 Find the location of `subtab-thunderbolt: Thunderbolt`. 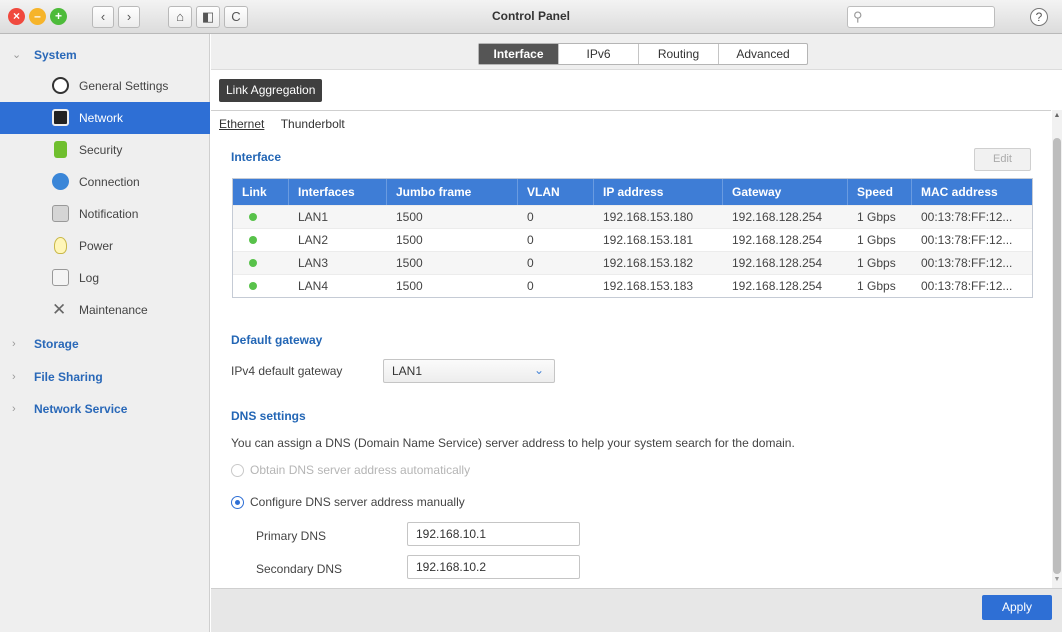

subtab-thunderbolt: Thunderbolt is located at coordinates (313, 124).